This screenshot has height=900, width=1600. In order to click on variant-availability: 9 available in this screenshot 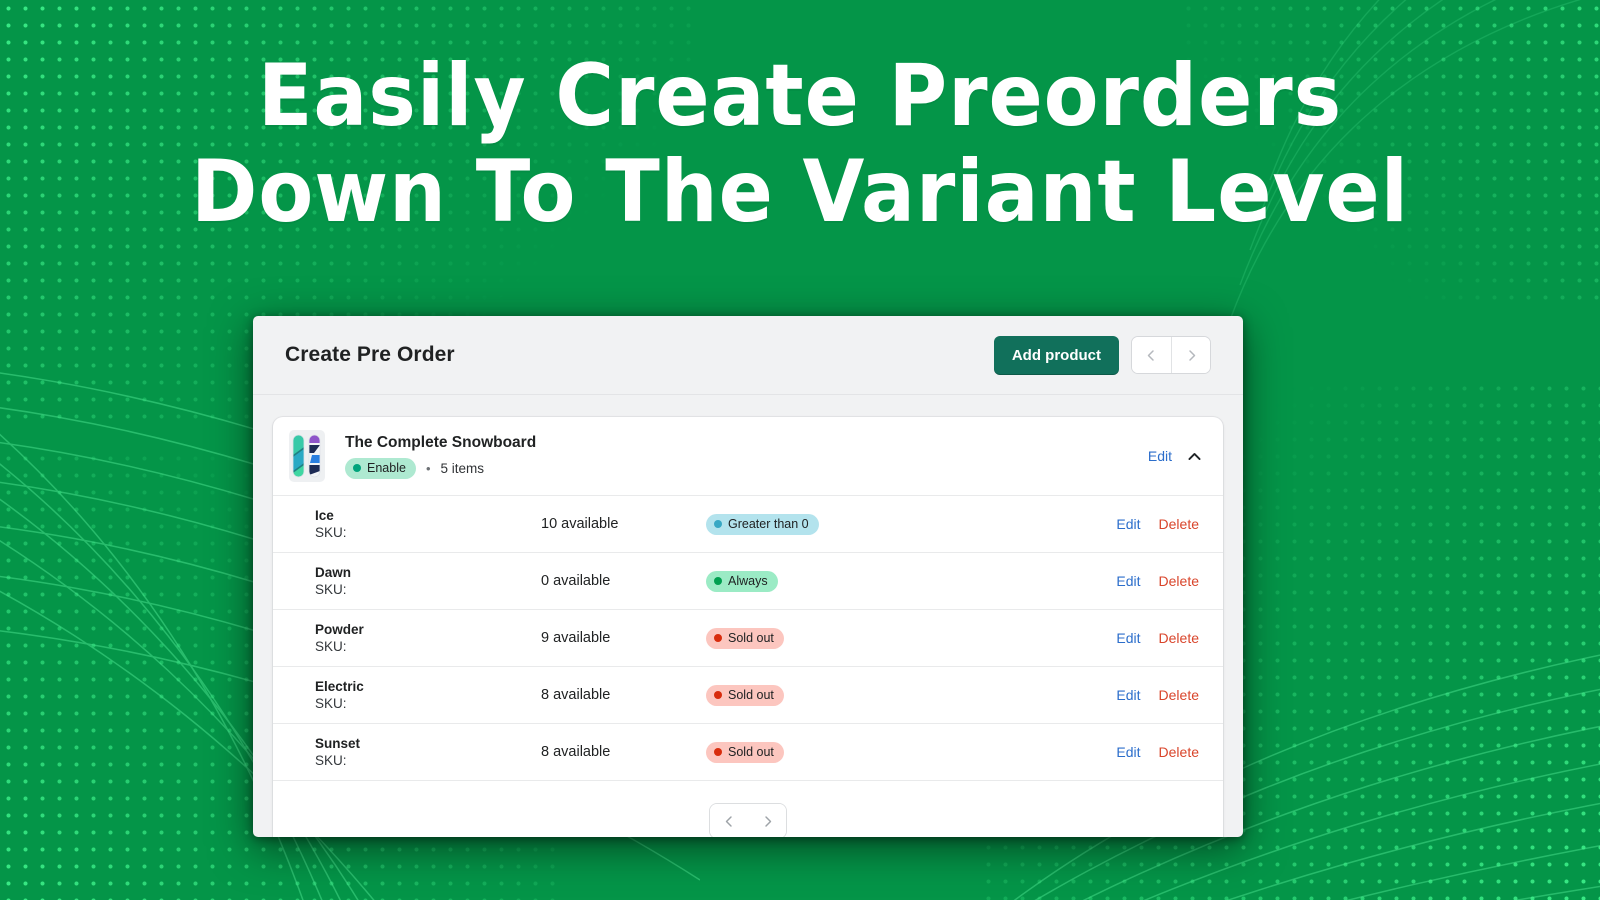, I will do `click(576, 638)`.